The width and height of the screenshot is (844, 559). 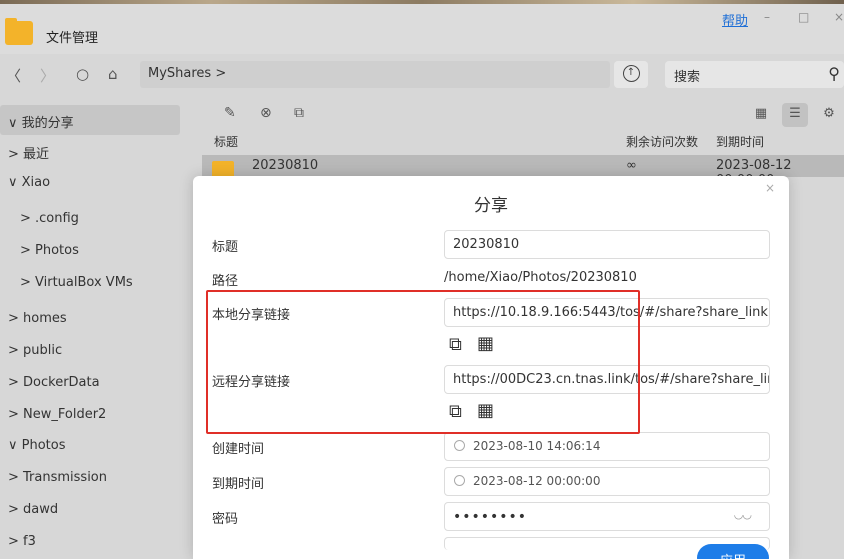 What do you see at coordinates (72, 38) in the screenshot?
I see `app-title: 文件管理` at bounding box center [72, 38].